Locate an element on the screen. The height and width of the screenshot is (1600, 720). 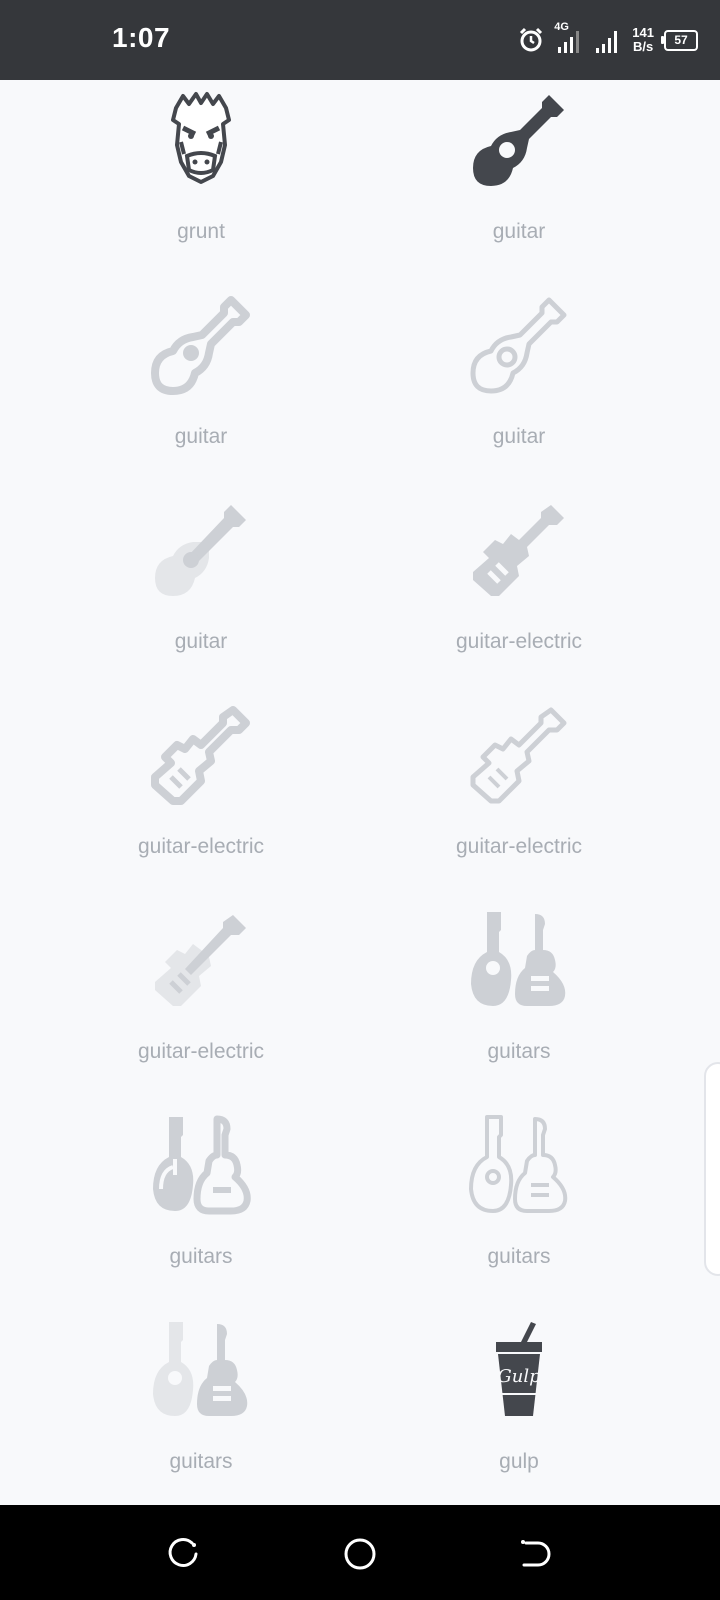
icon-label: grunt is located at coordinates (201, 231).